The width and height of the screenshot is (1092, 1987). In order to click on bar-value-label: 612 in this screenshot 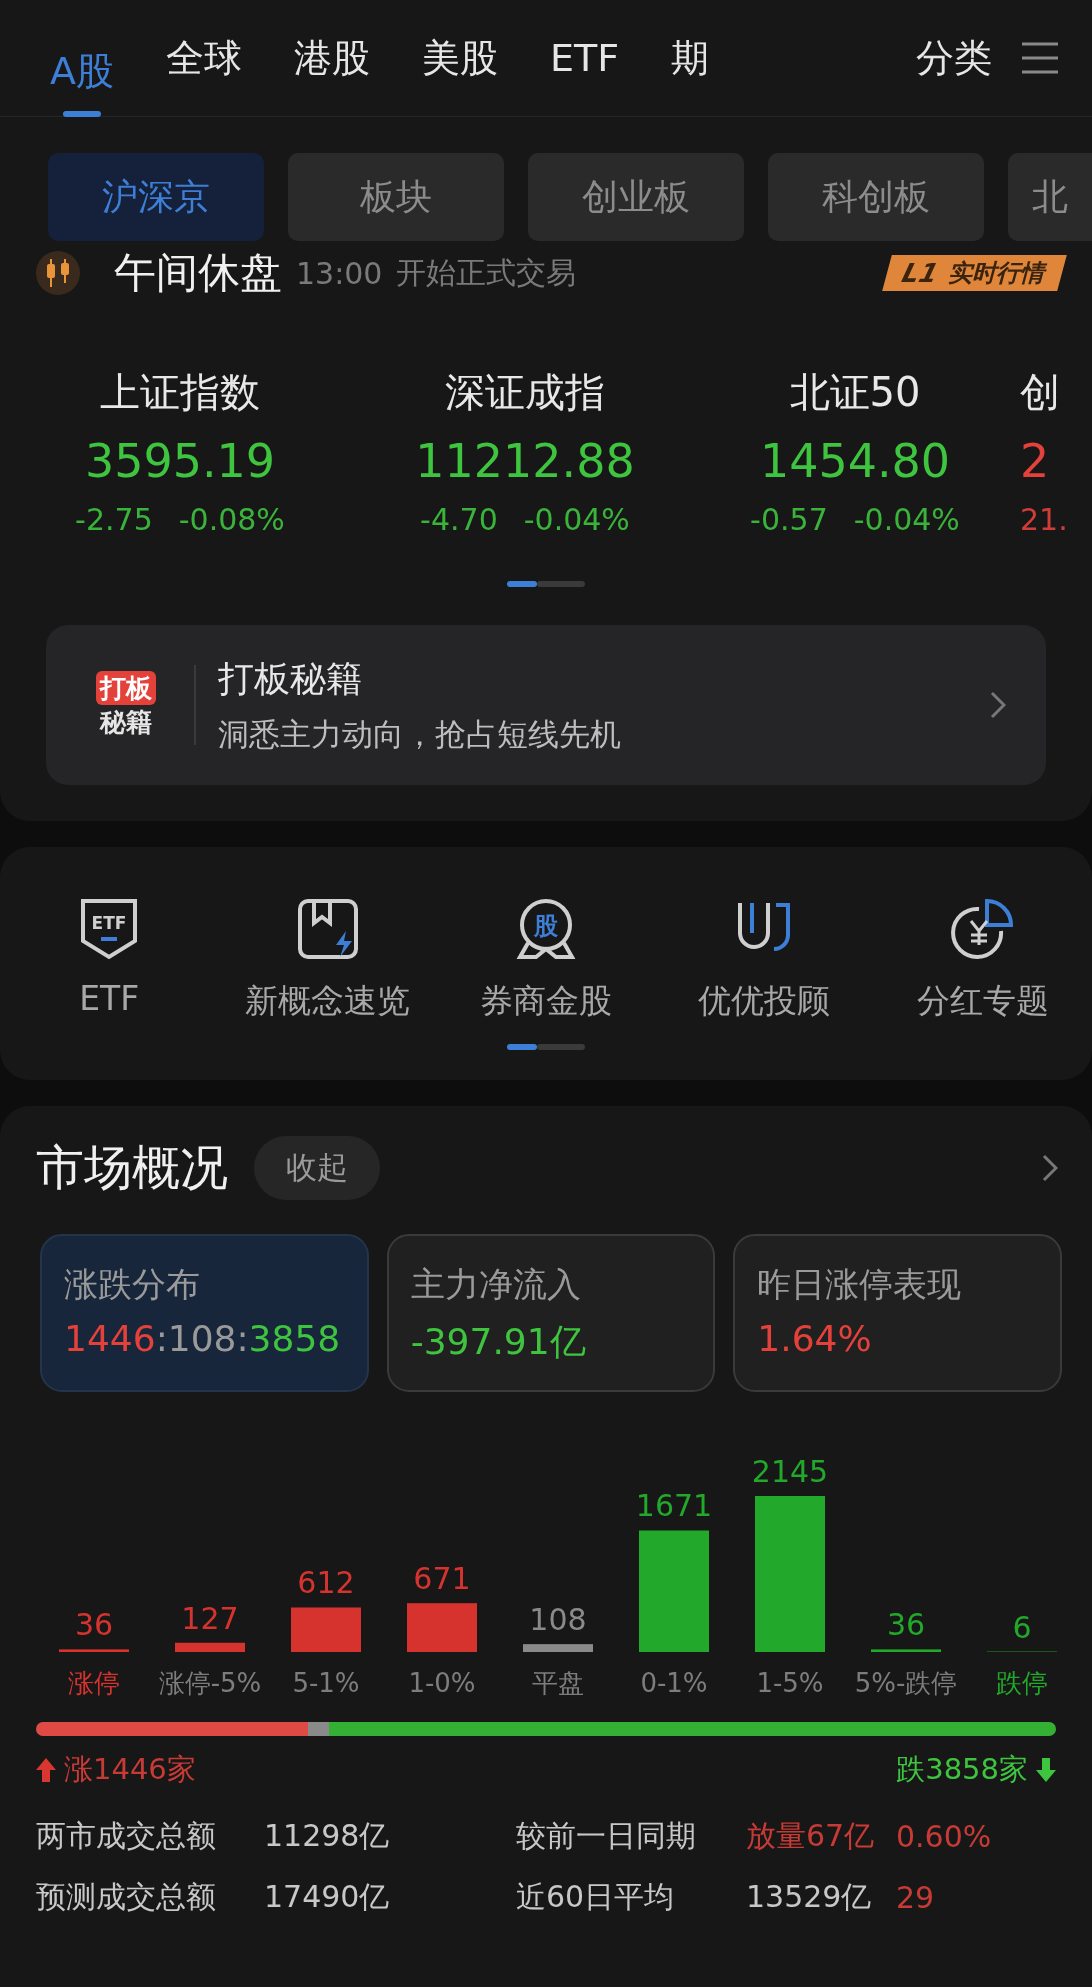, I will do `click(326, 1583)`.